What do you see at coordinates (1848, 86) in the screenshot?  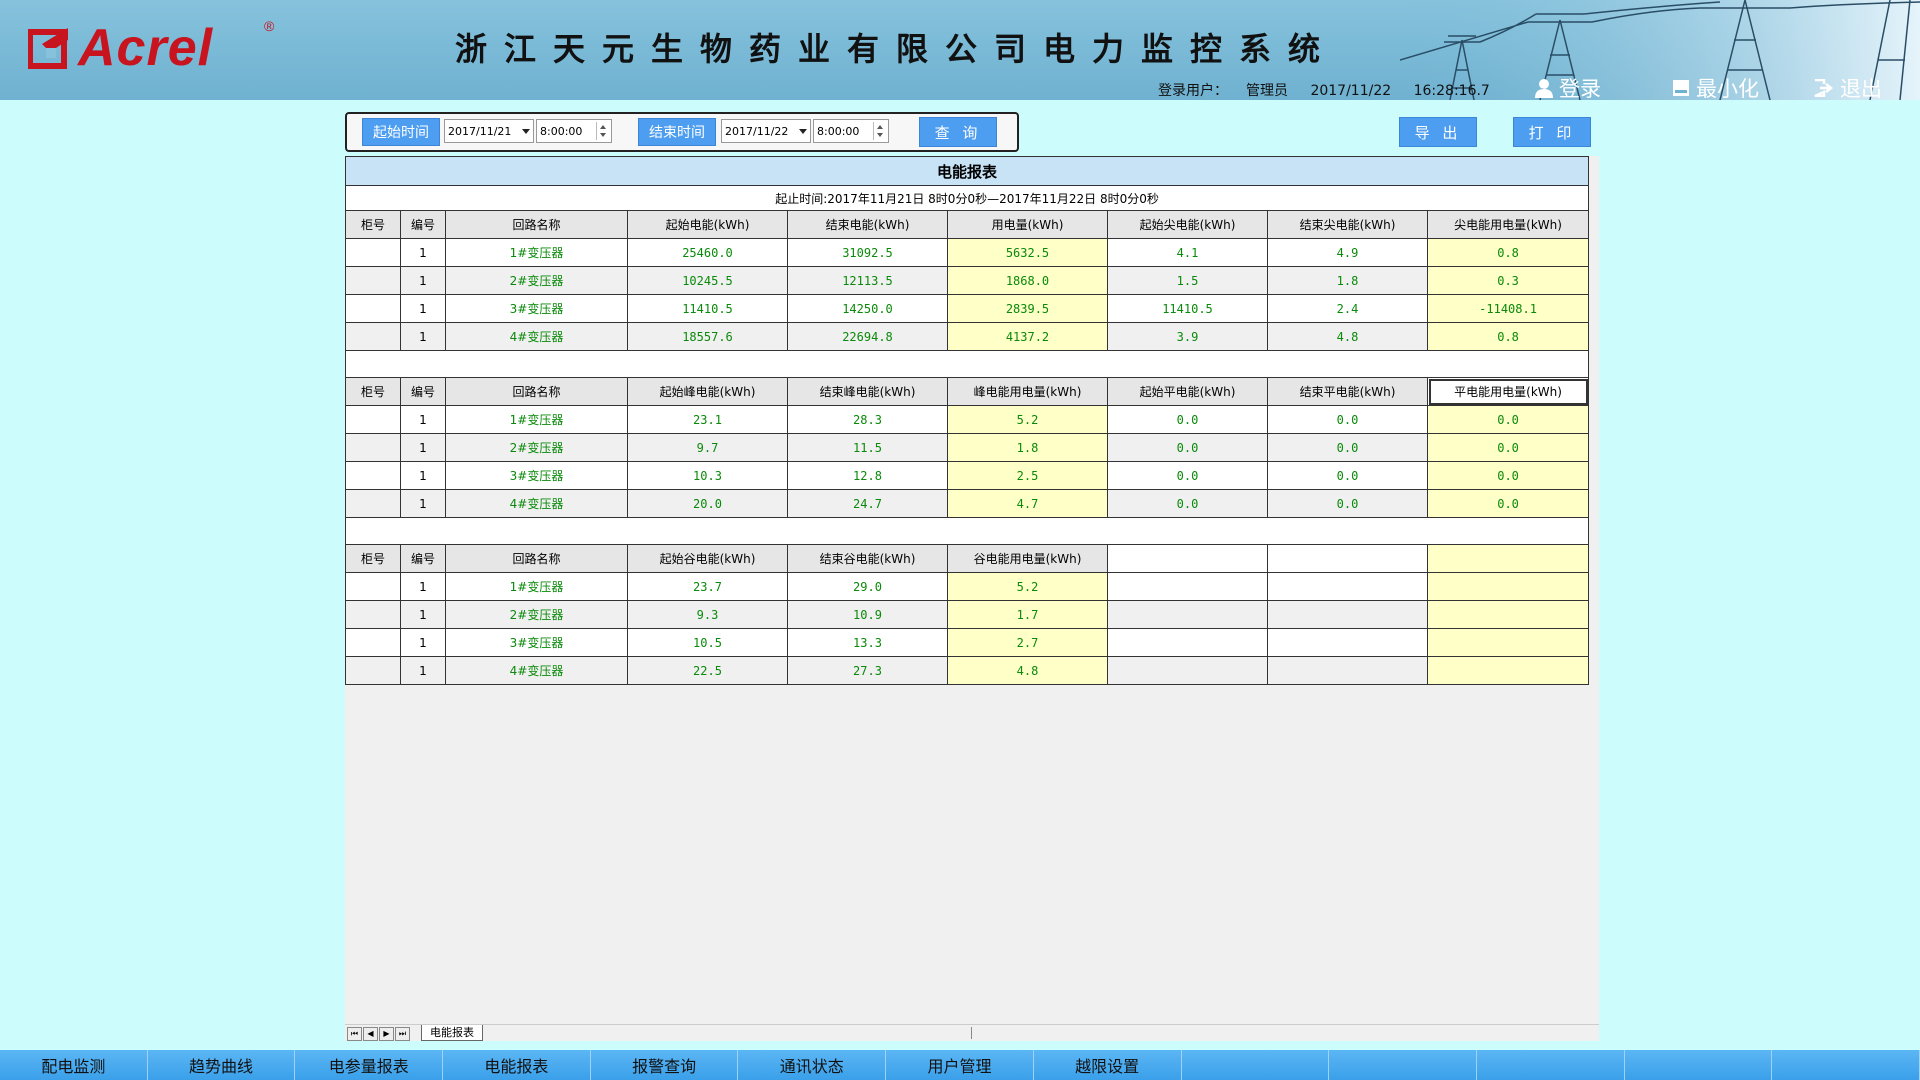 I see `exit-button: 退出` at bounding box center [1848, 86].